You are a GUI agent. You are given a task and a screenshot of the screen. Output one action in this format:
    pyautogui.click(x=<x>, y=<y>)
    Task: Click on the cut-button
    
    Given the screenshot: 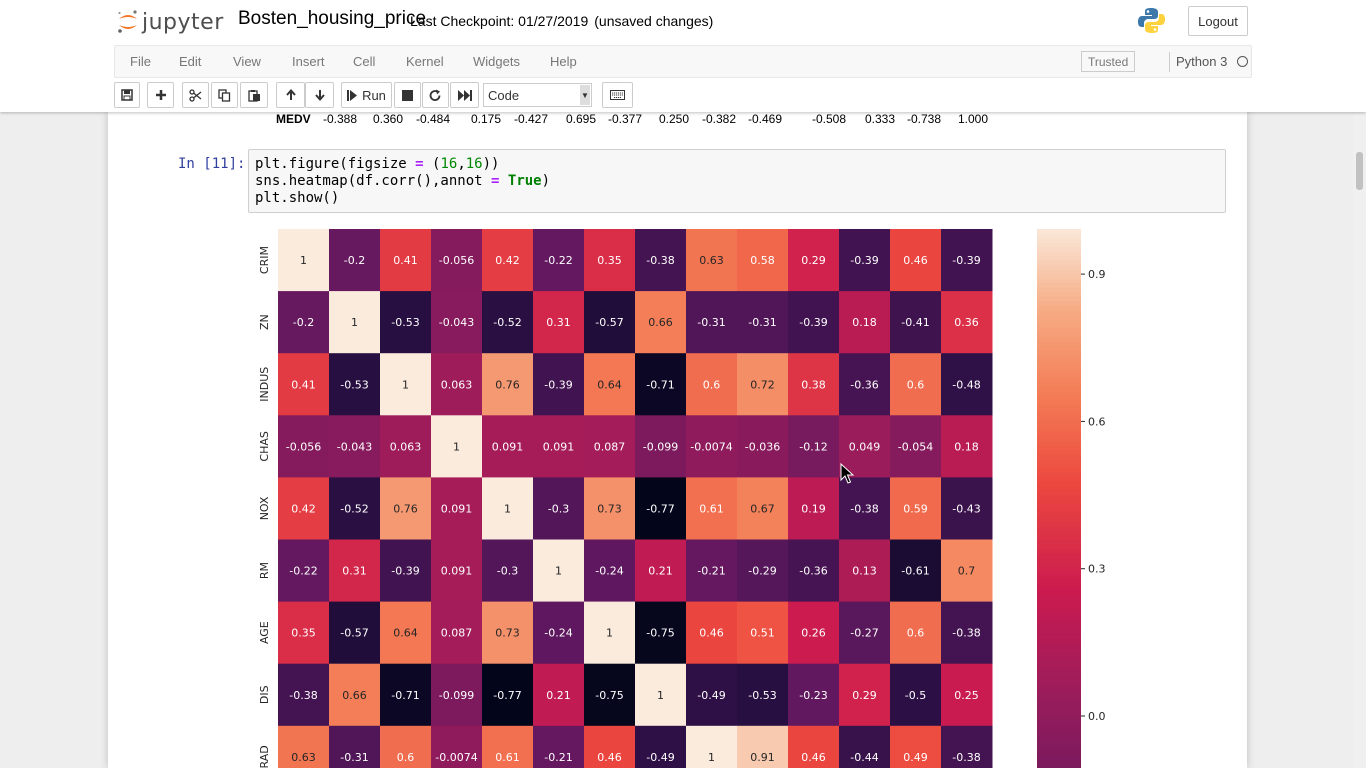 What is the action you would take?
    pyautogui.click(x=195, y=95)
    